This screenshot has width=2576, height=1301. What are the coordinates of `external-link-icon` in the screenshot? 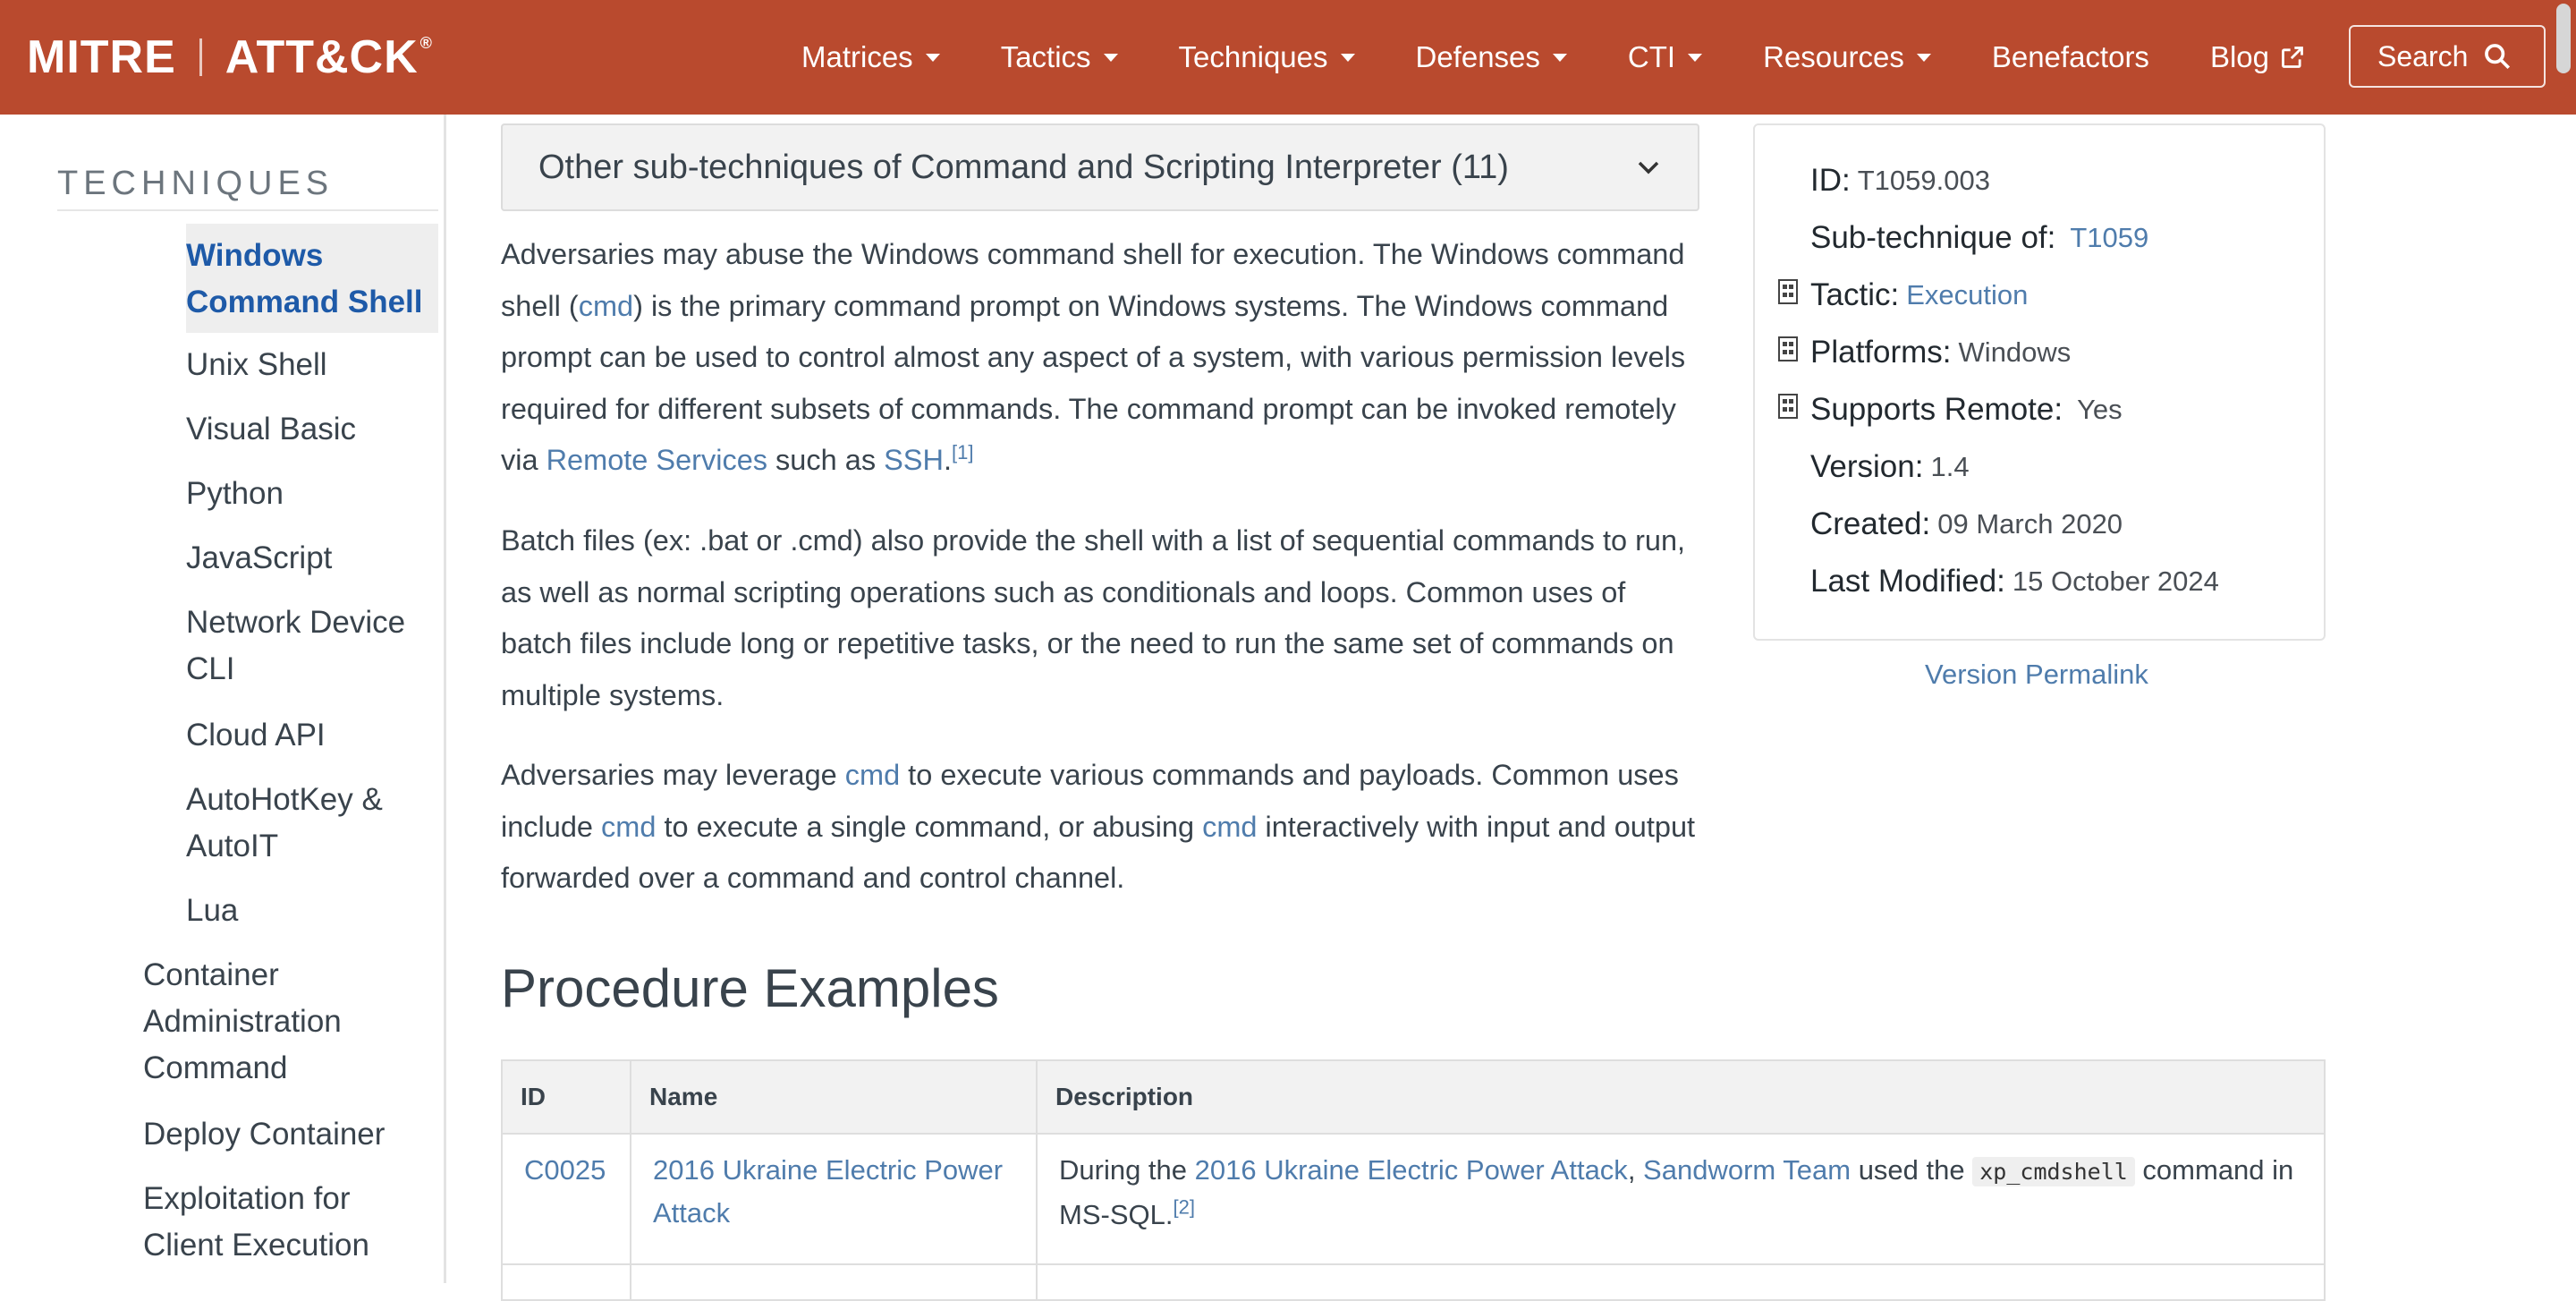 It's located at (2292, 57).